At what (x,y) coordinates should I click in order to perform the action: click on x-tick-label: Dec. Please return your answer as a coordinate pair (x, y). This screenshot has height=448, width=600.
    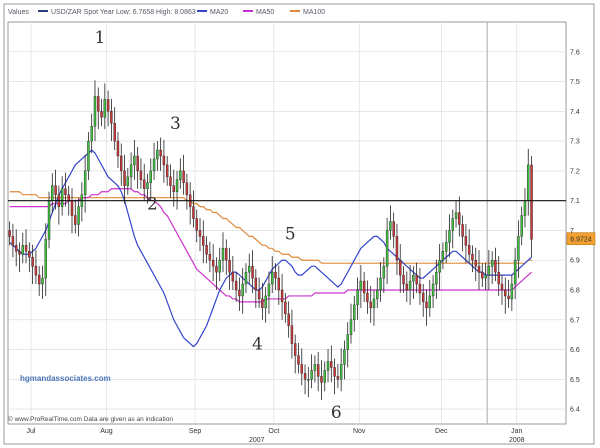
    Looking at the image, I should click on (441, 431).